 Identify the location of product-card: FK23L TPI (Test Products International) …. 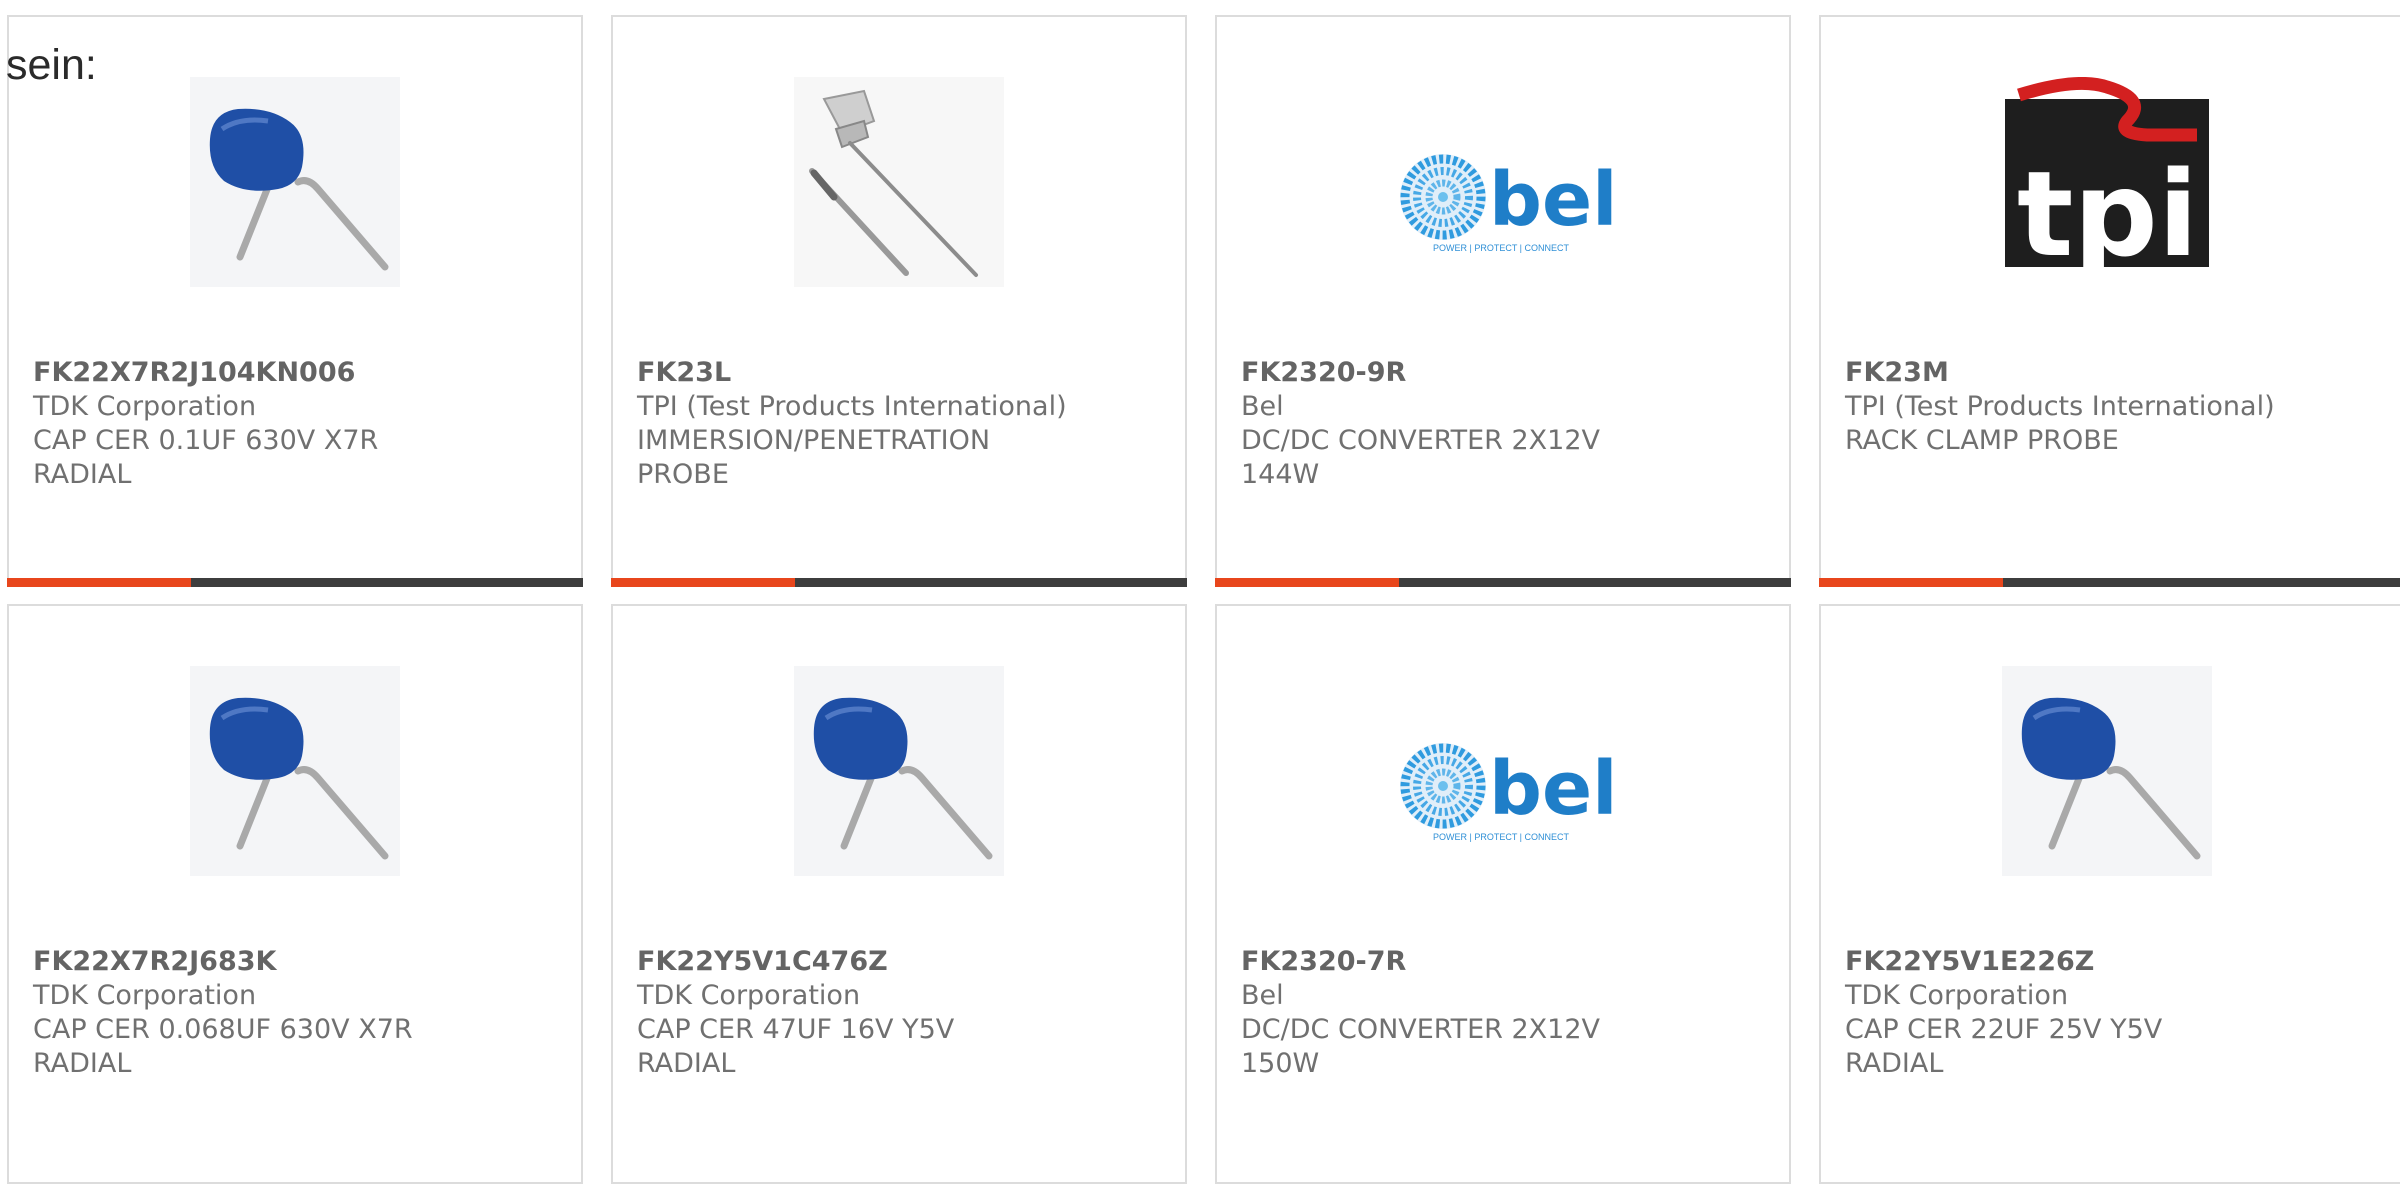
(899, 301).